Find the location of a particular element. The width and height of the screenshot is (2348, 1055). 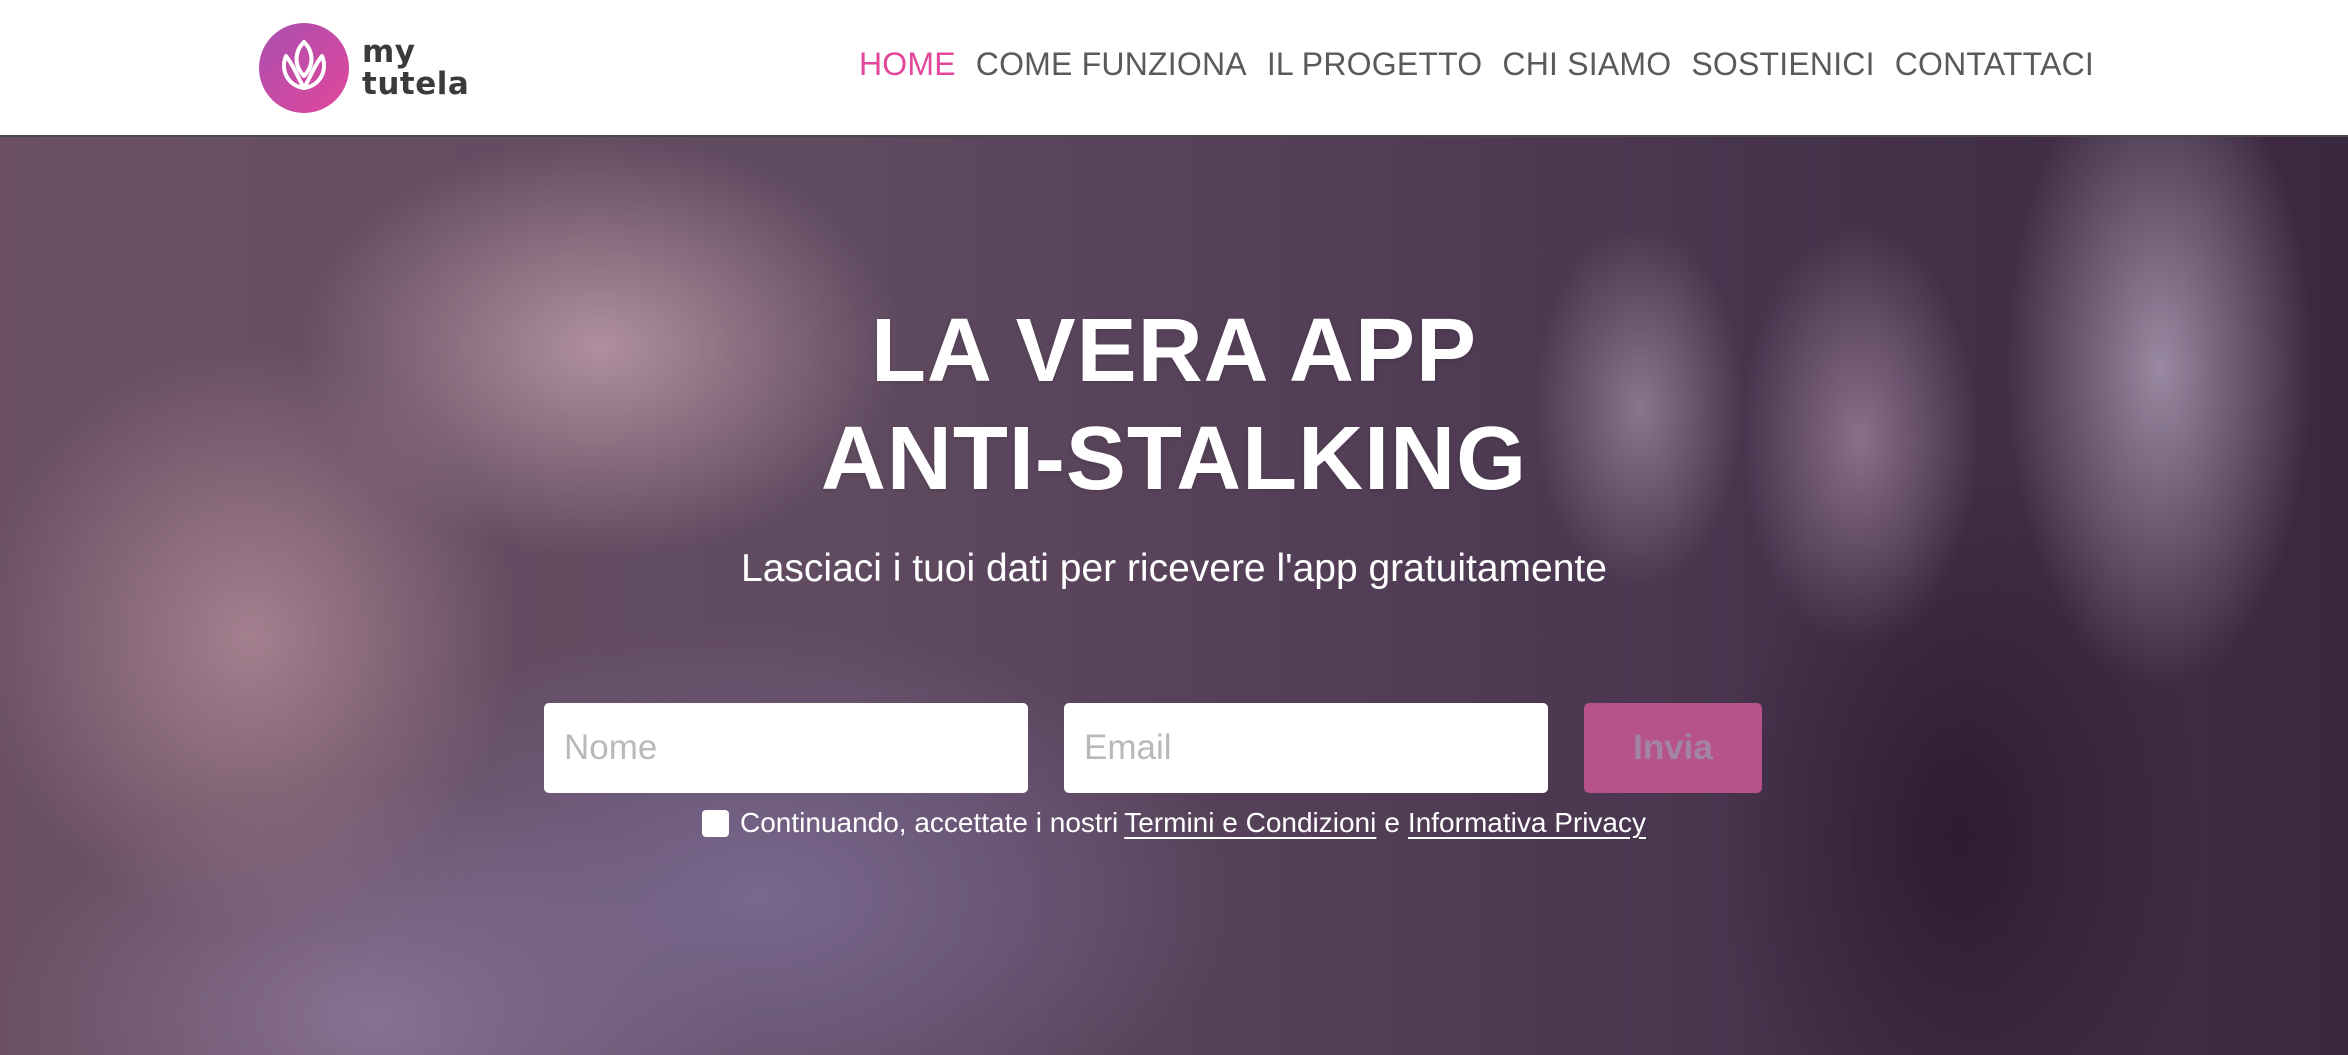

logo-link: my tutela is located at coordinates (368, 68).